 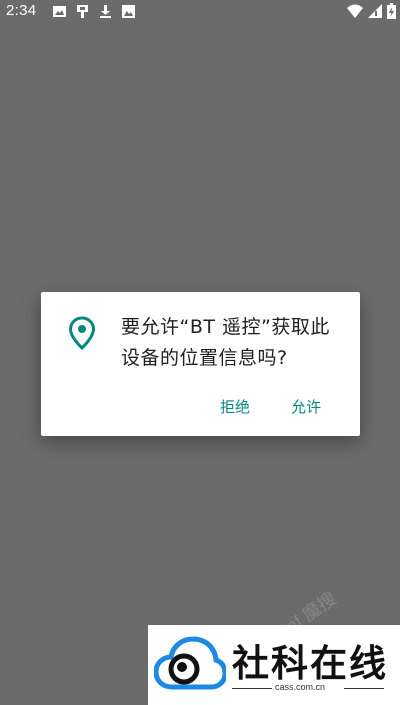 I want to click on status-bar: 2:34, so click(x=200, y=12).